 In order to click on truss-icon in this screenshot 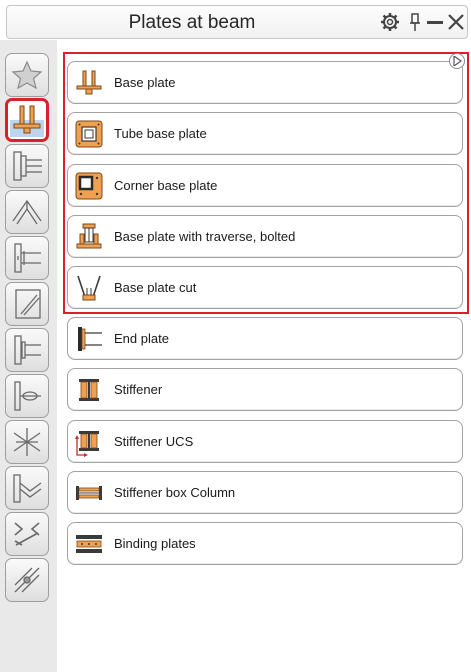, I will do `click(27, 442)`.